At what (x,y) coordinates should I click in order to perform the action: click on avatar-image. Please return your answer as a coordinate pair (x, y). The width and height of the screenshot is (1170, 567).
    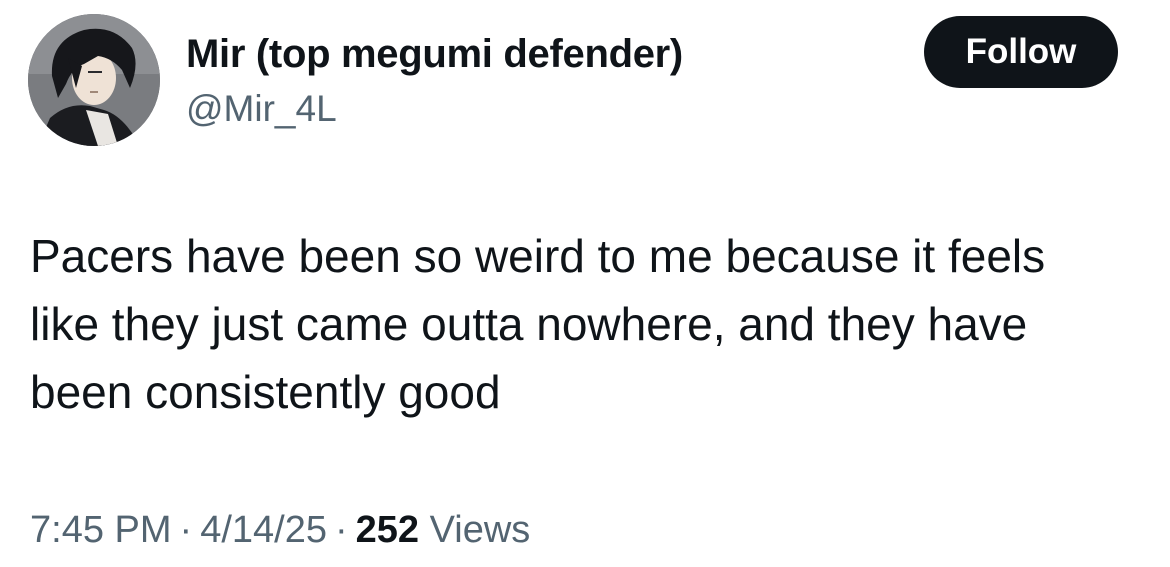
    Looking at the image, I should click on (94, 80).